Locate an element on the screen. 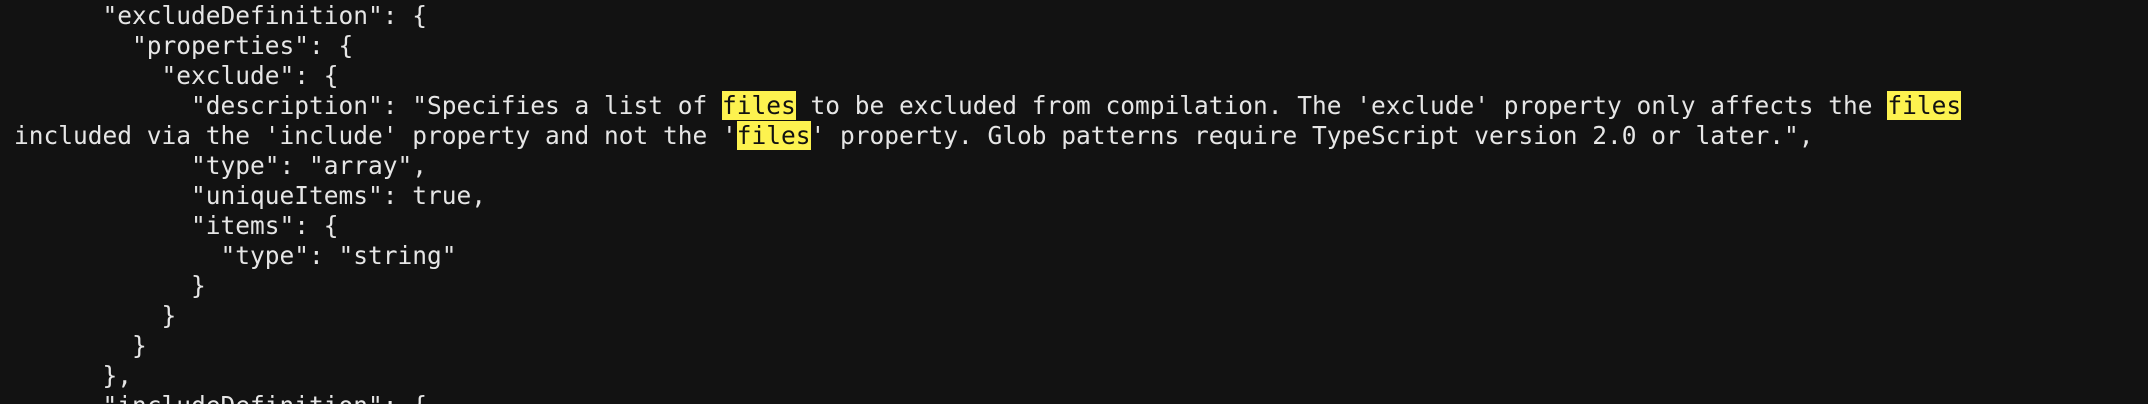 This screenshot has width=2148, height=404. code-text: "type": "array", is located at coordinates (221, 165).